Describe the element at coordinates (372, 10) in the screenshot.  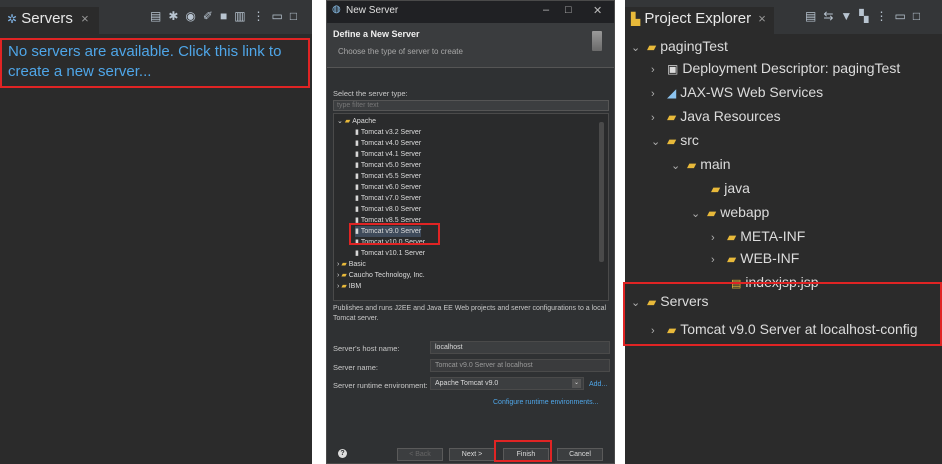
I see `dialog-window-title: New Server` at that location.